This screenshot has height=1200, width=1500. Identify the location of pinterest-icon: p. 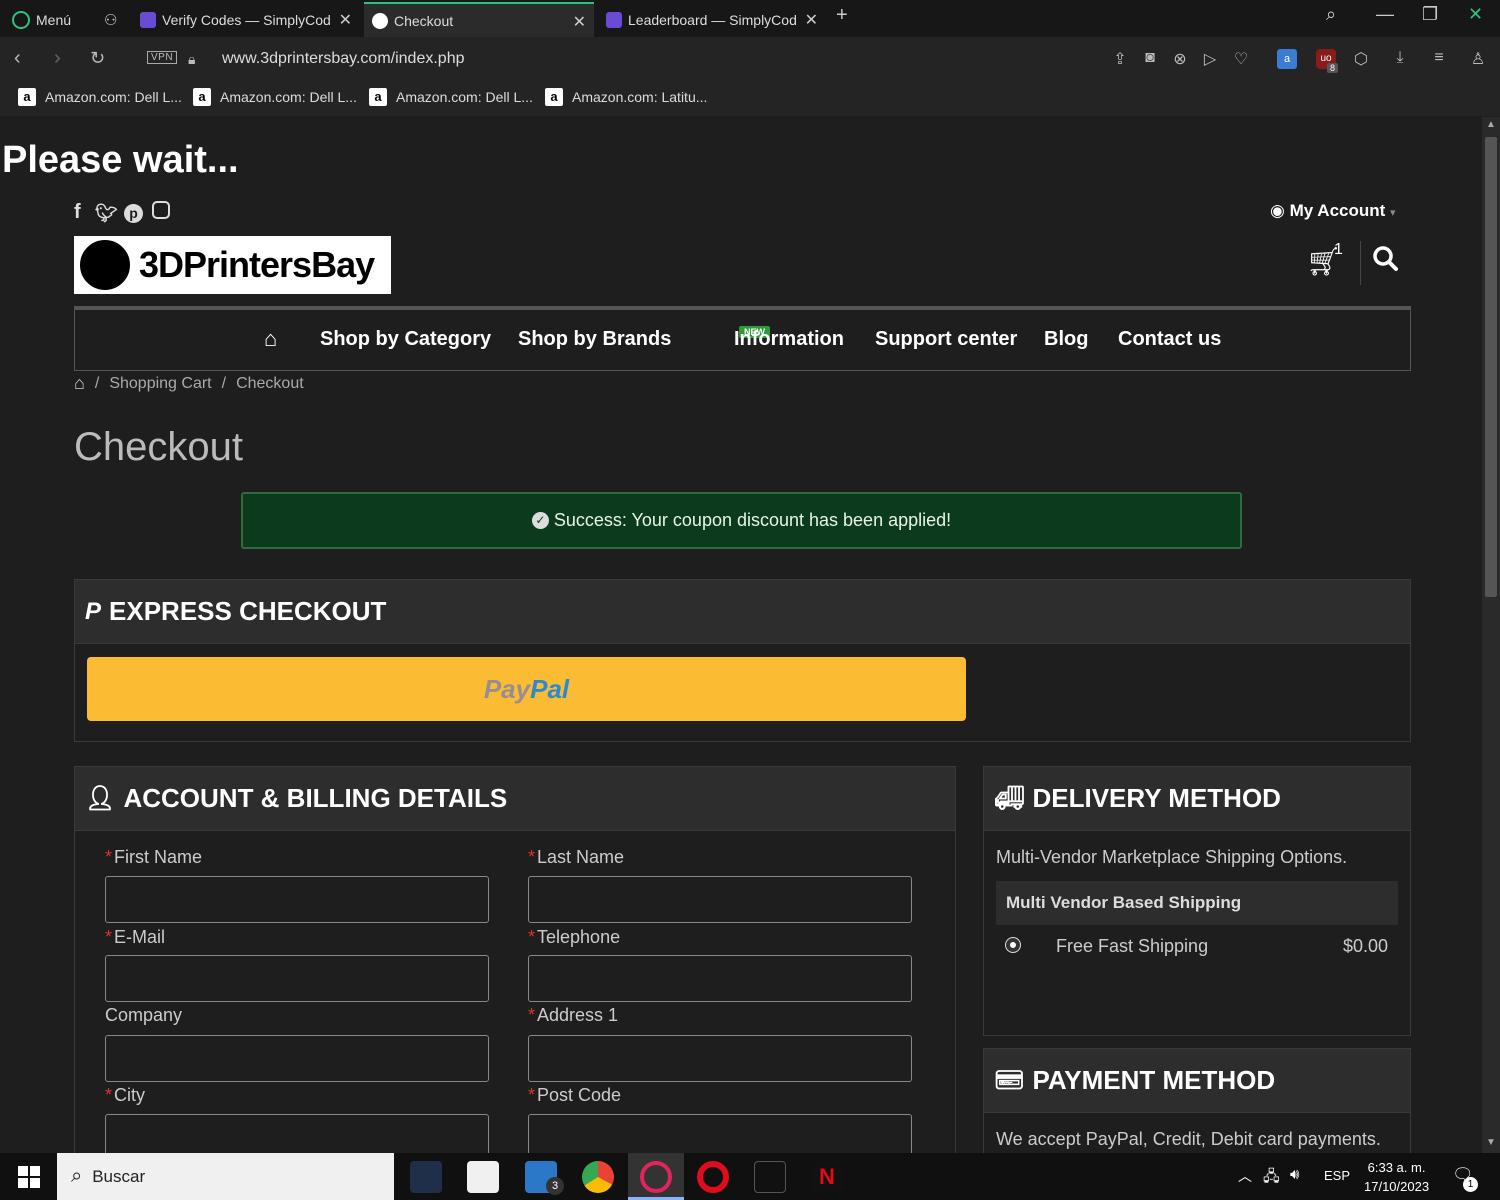
(133, 212).